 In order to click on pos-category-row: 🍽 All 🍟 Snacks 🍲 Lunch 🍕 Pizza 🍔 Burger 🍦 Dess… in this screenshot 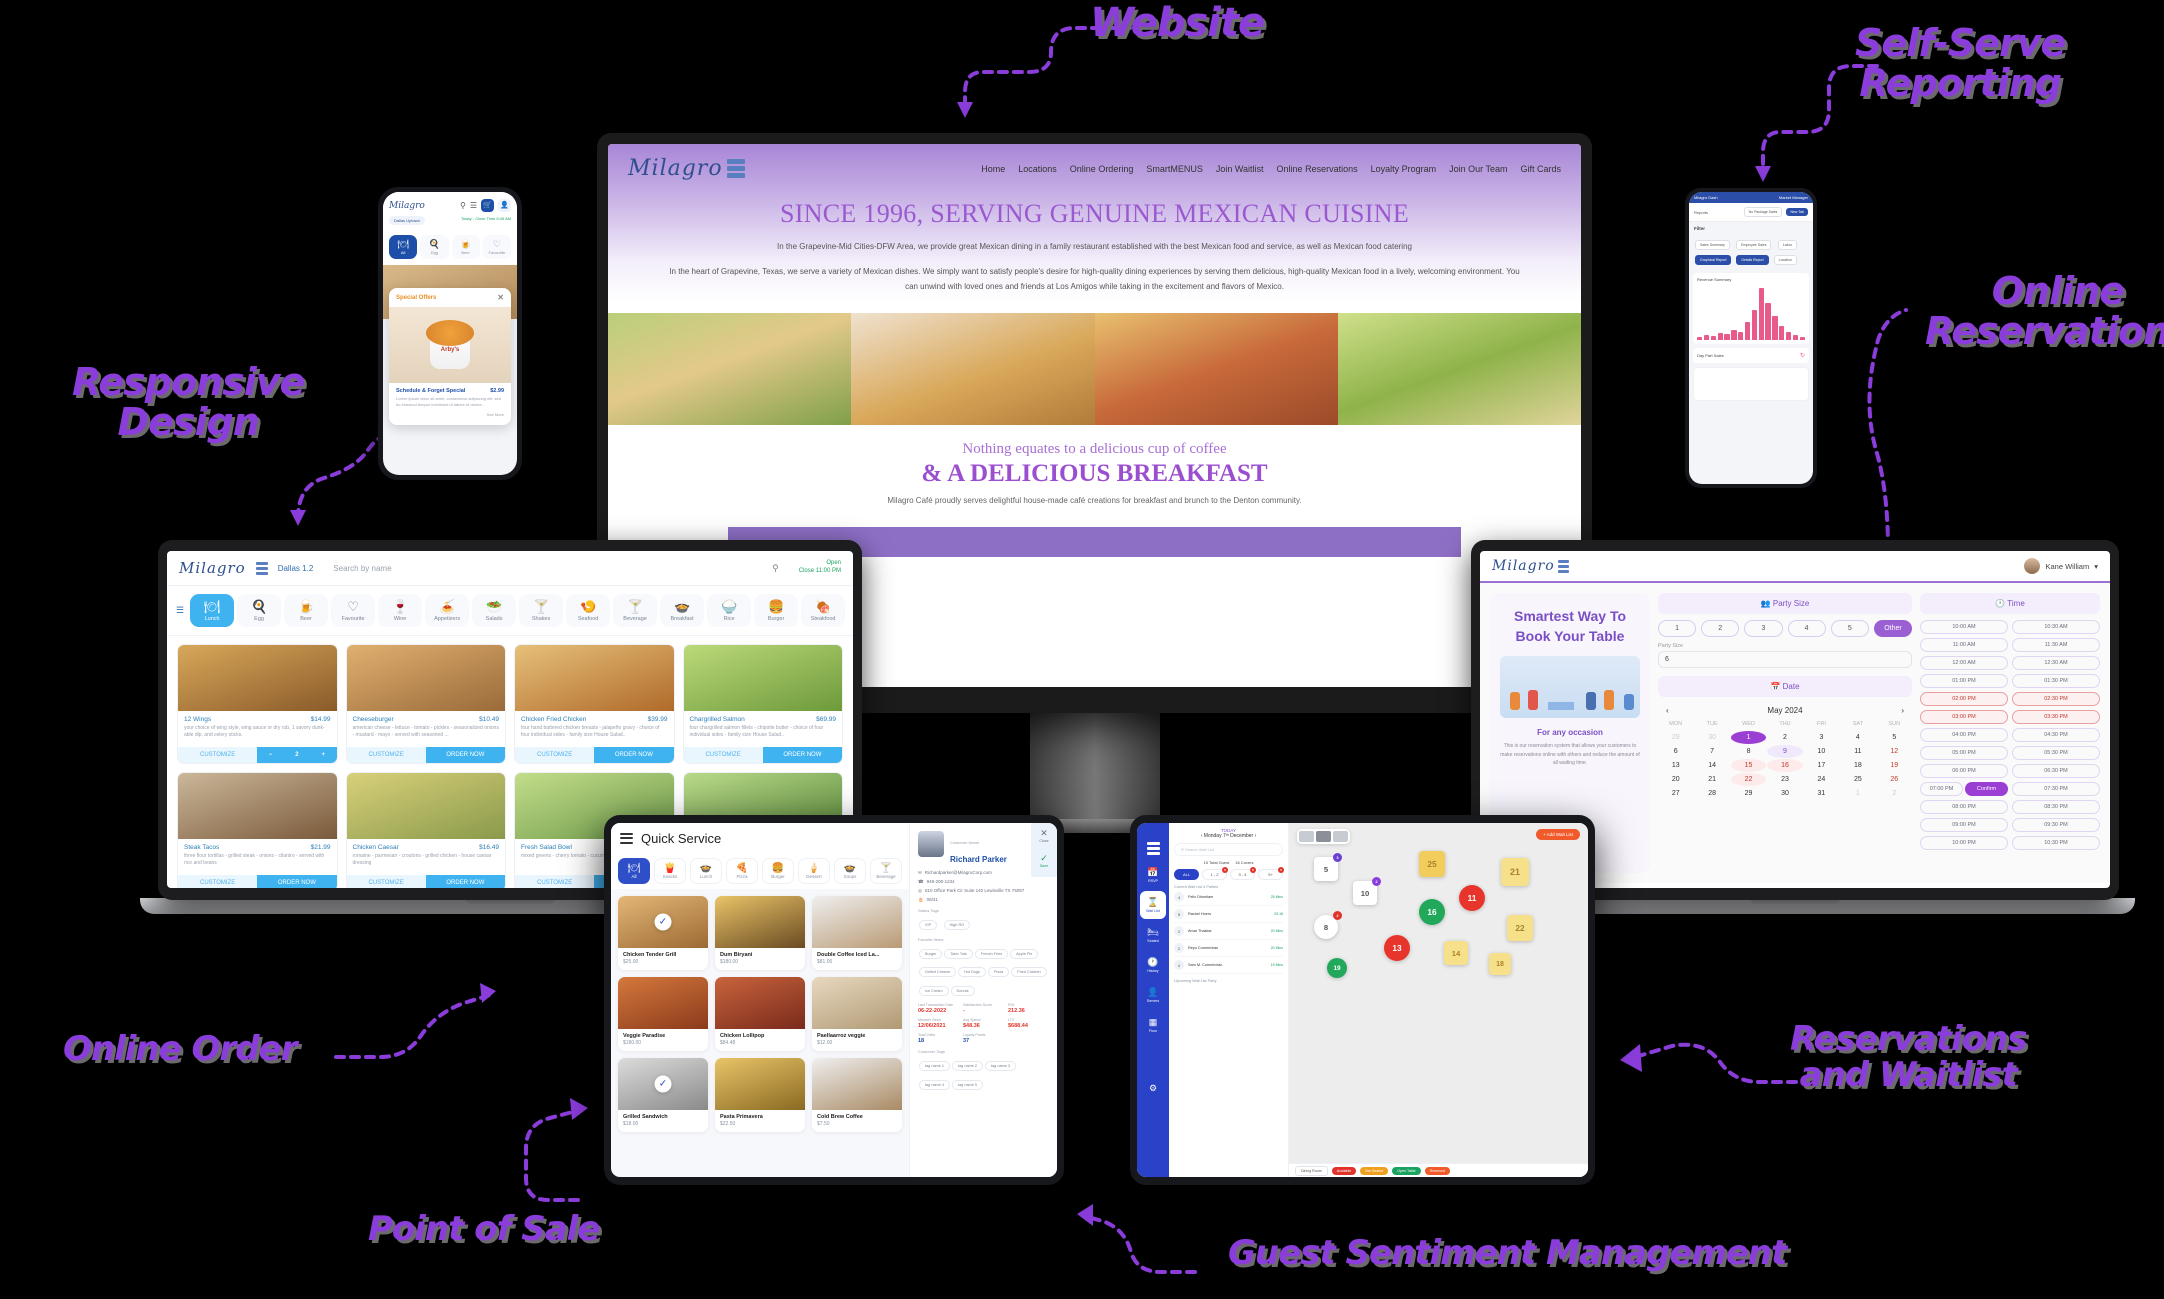, I will do `click(760, 871)`.